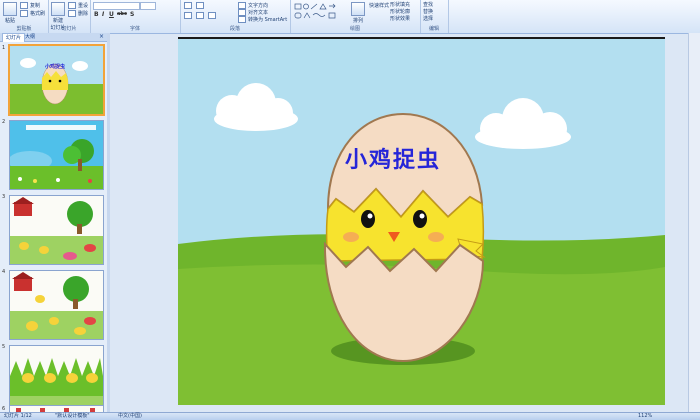  What do you see at coordinates (4, 122) in the screenshot?
I see `thumb-number: 2` at bounding box center [4, 122].